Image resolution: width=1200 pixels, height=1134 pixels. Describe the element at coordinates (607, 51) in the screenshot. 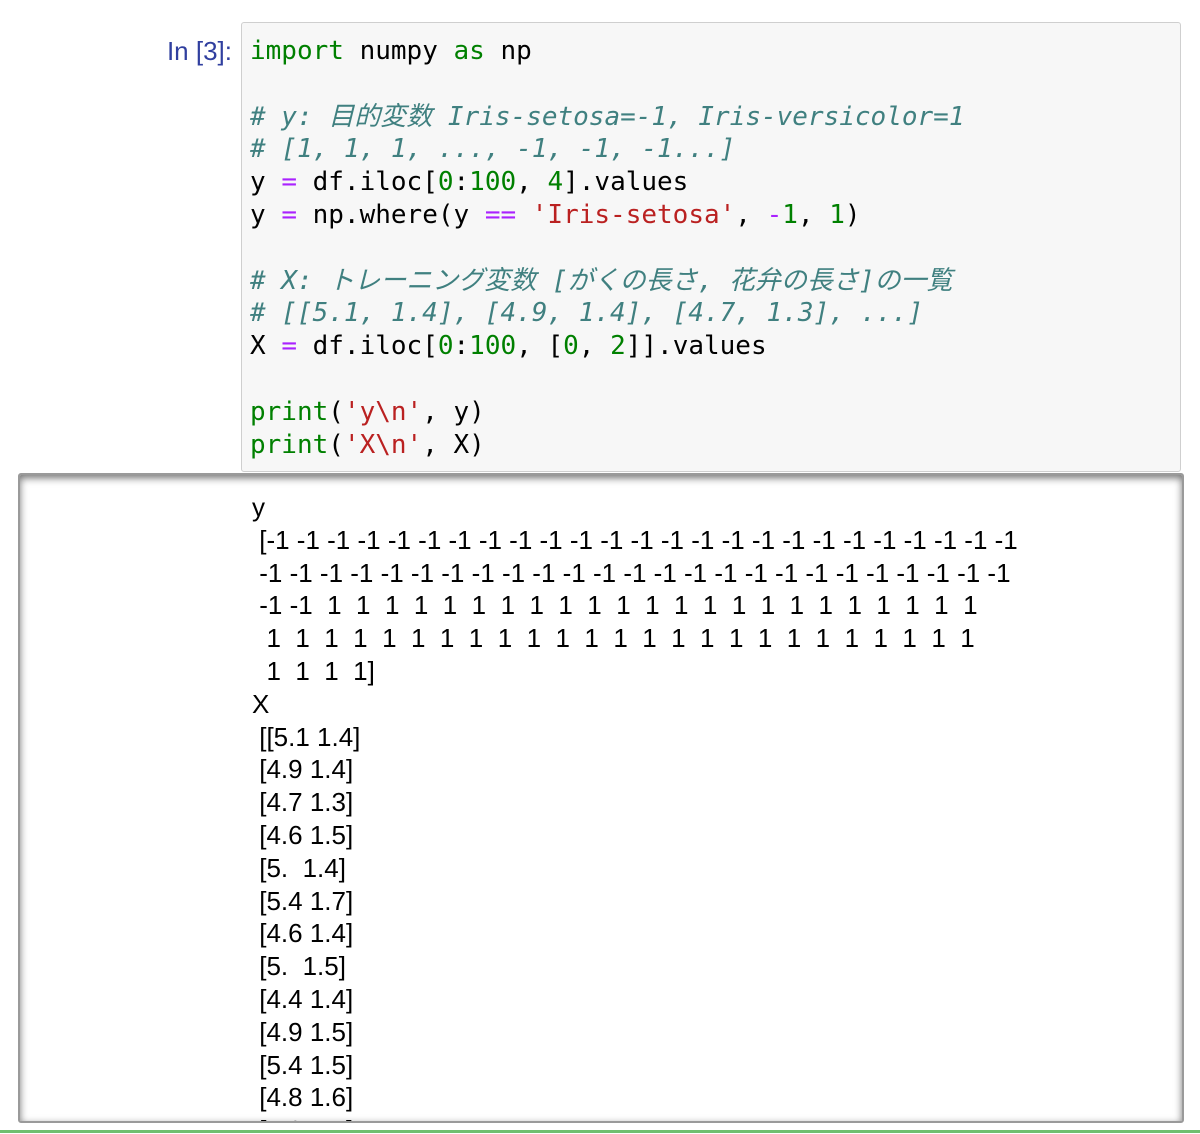

I see `code-line: import numpy as np` at that location.